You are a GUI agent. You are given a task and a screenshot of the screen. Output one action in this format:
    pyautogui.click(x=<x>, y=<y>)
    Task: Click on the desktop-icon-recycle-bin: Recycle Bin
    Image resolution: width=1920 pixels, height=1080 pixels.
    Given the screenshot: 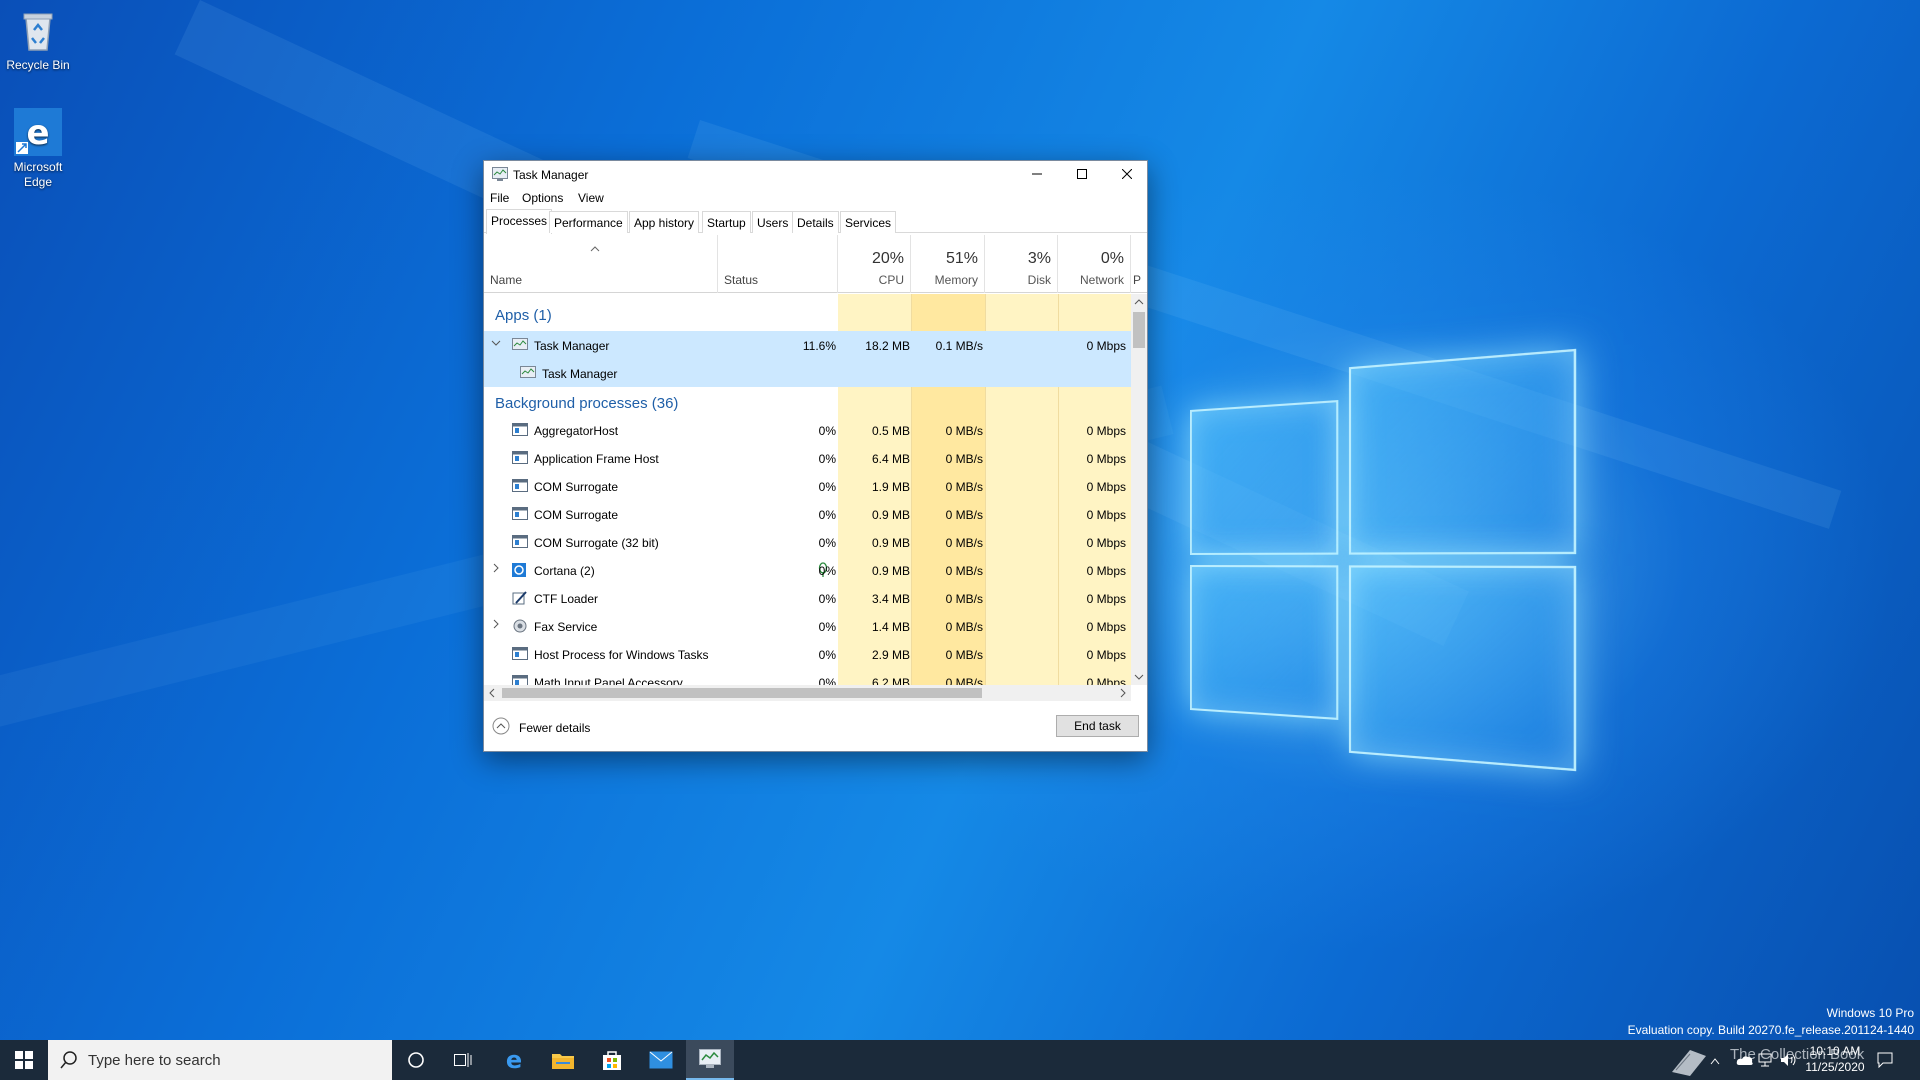 What is the action you would take?
    pyautogui.click(x=38, y=39)
    